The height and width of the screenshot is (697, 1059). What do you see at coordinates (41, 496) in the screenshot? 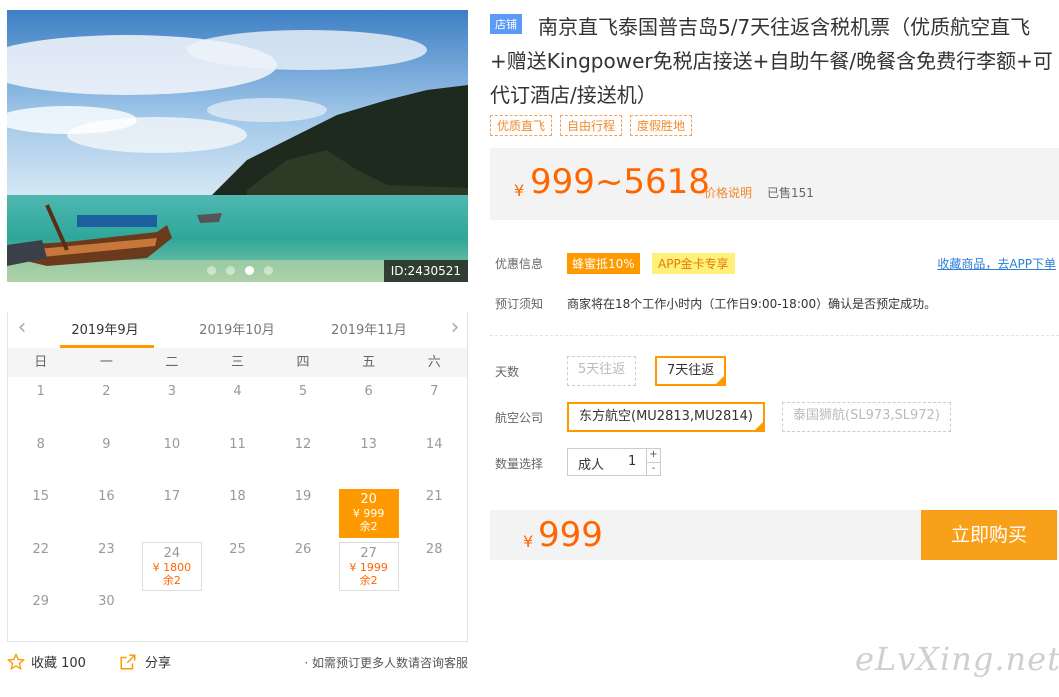
I see `calendar-day: 15` at bounding box center [41, 496].